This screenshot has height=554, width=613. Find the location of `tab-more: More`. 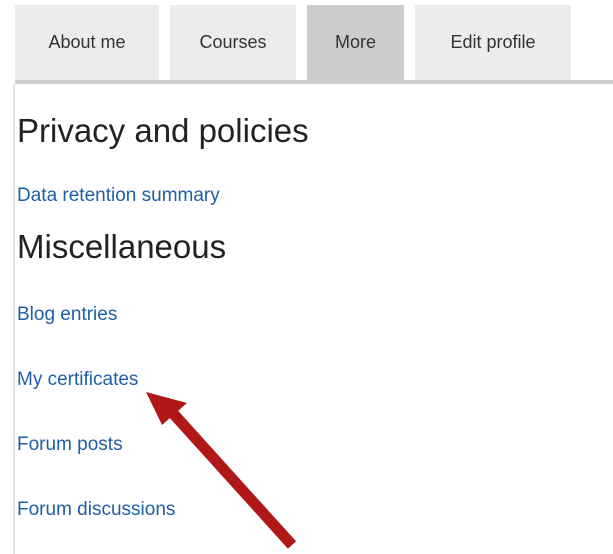

tab-more: More is located at coordinates (355, 42).